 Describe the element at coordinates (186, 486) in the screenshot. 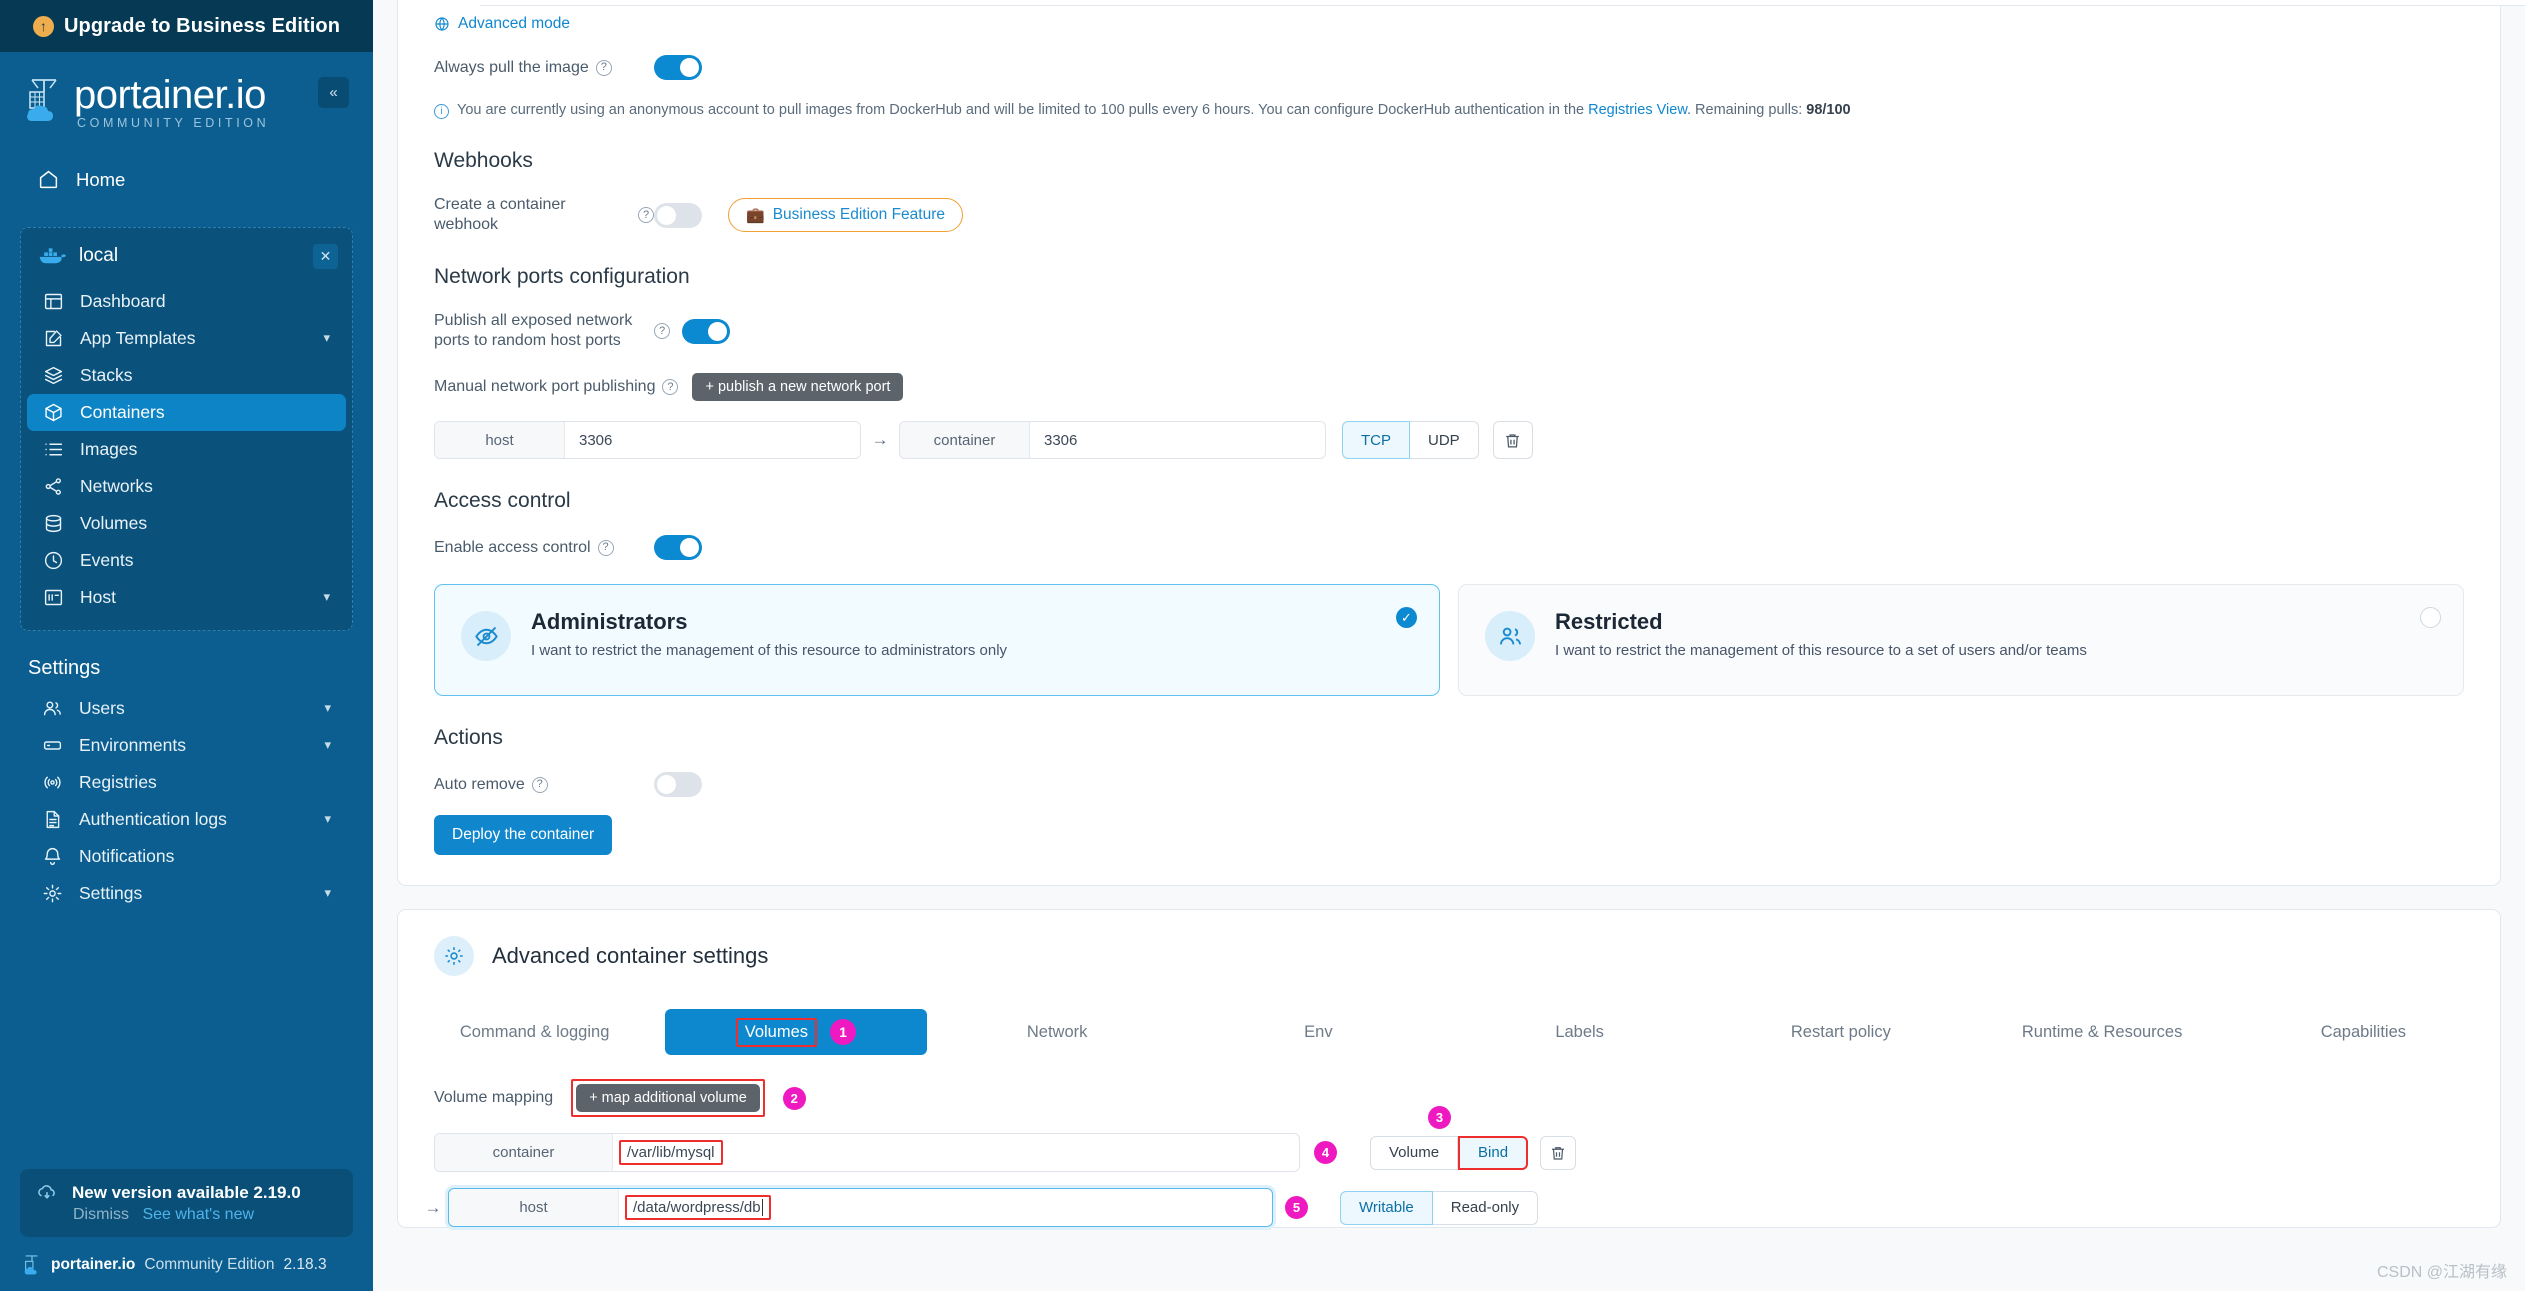

I see `sidebar-item-networks: Networks` at that location.